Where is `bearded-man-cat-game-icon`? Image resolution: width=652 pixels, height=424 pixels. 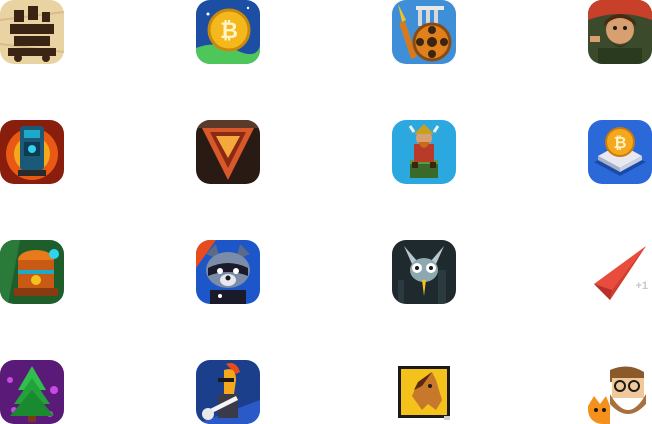
bearded-man-cat-game-icon is located at coordinates (620, 392).